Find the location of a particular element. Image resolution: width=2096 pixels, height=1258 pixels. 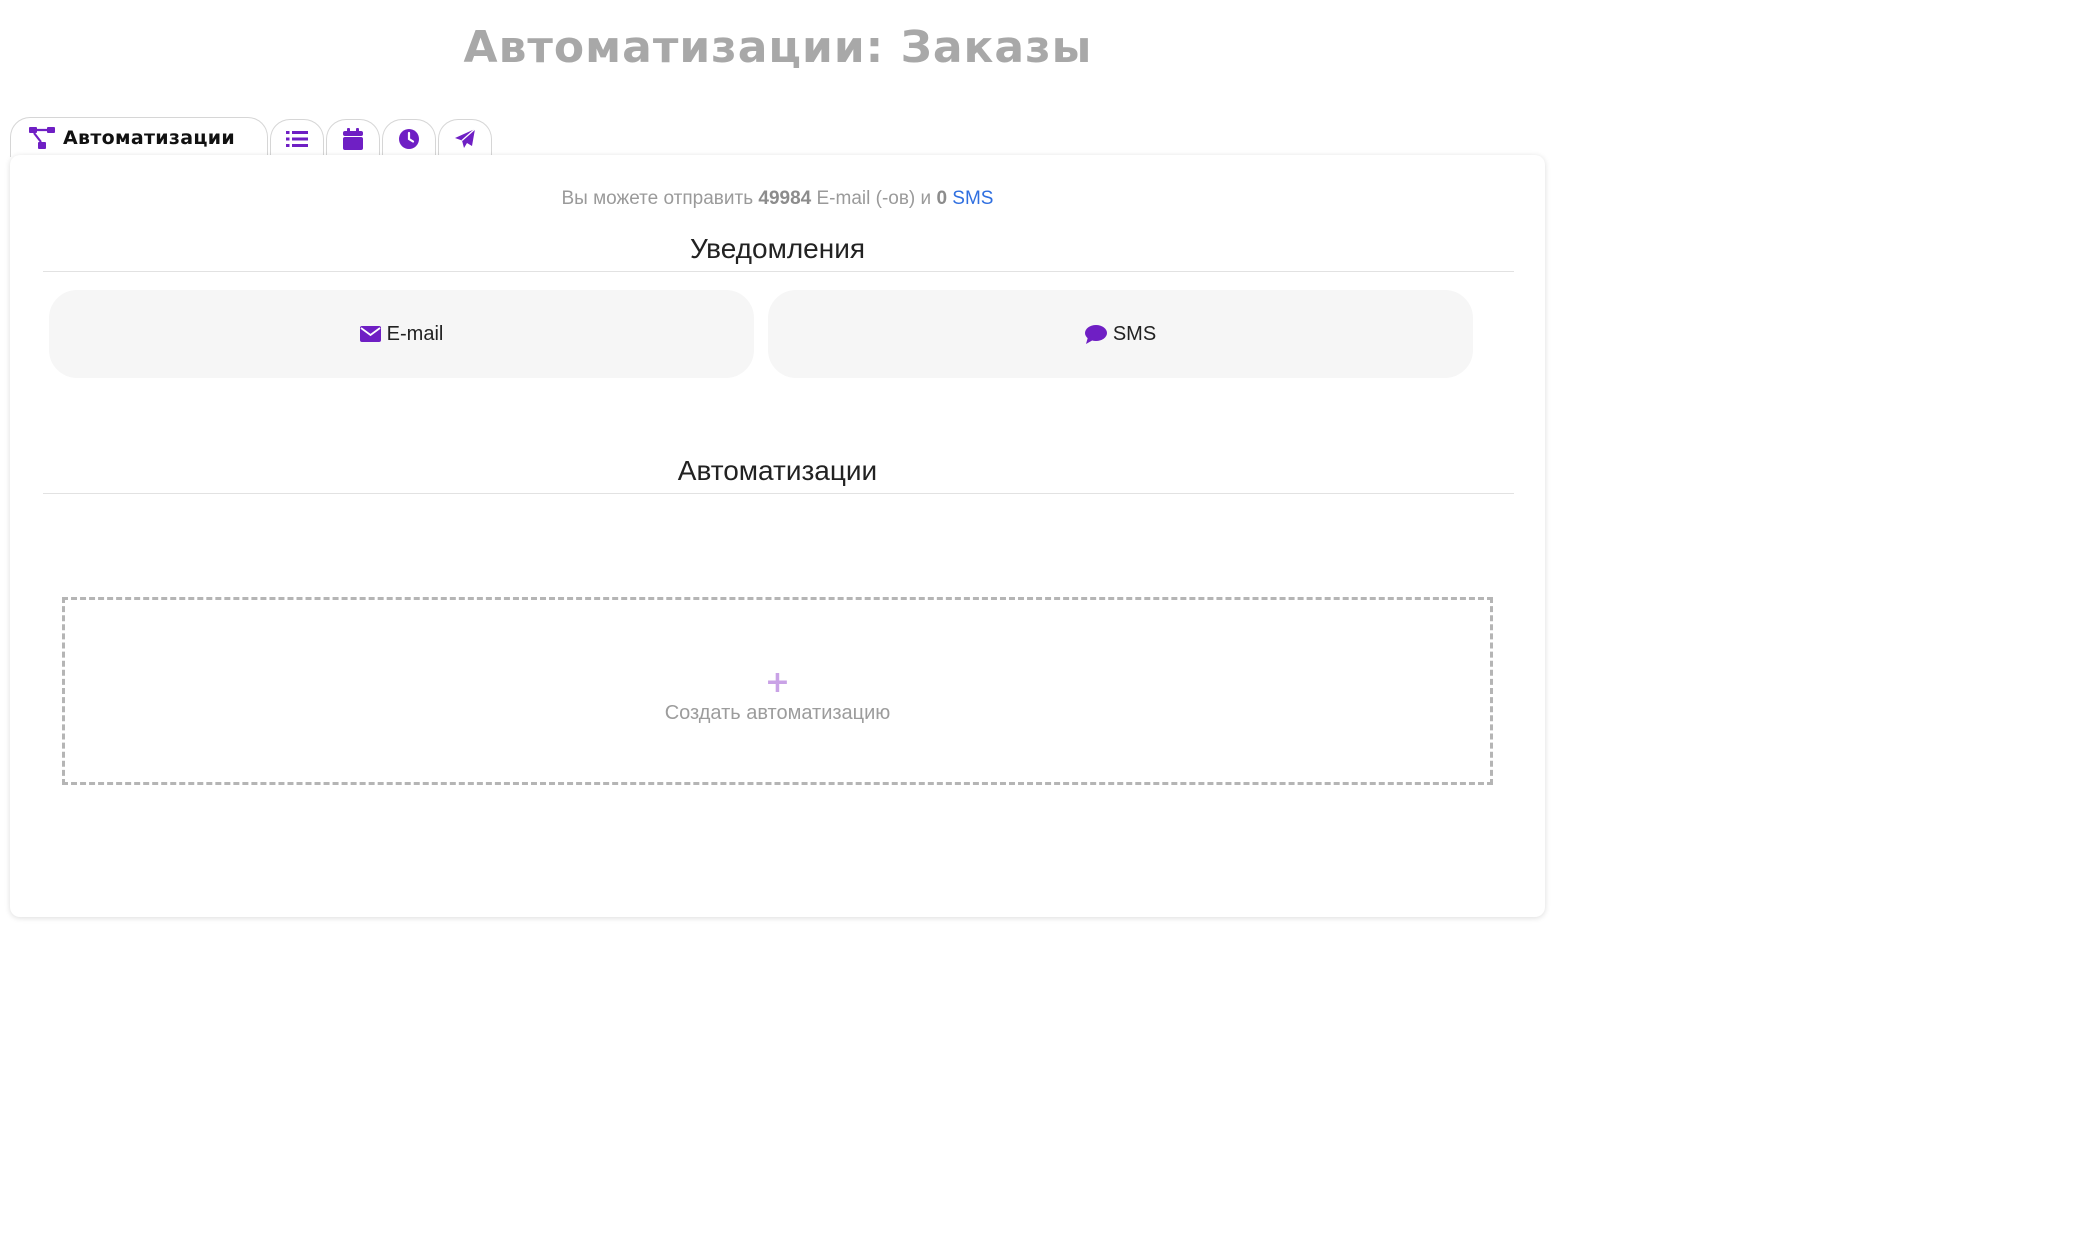

sms-notification-button: SMS is located at coordinates (1120, 334).